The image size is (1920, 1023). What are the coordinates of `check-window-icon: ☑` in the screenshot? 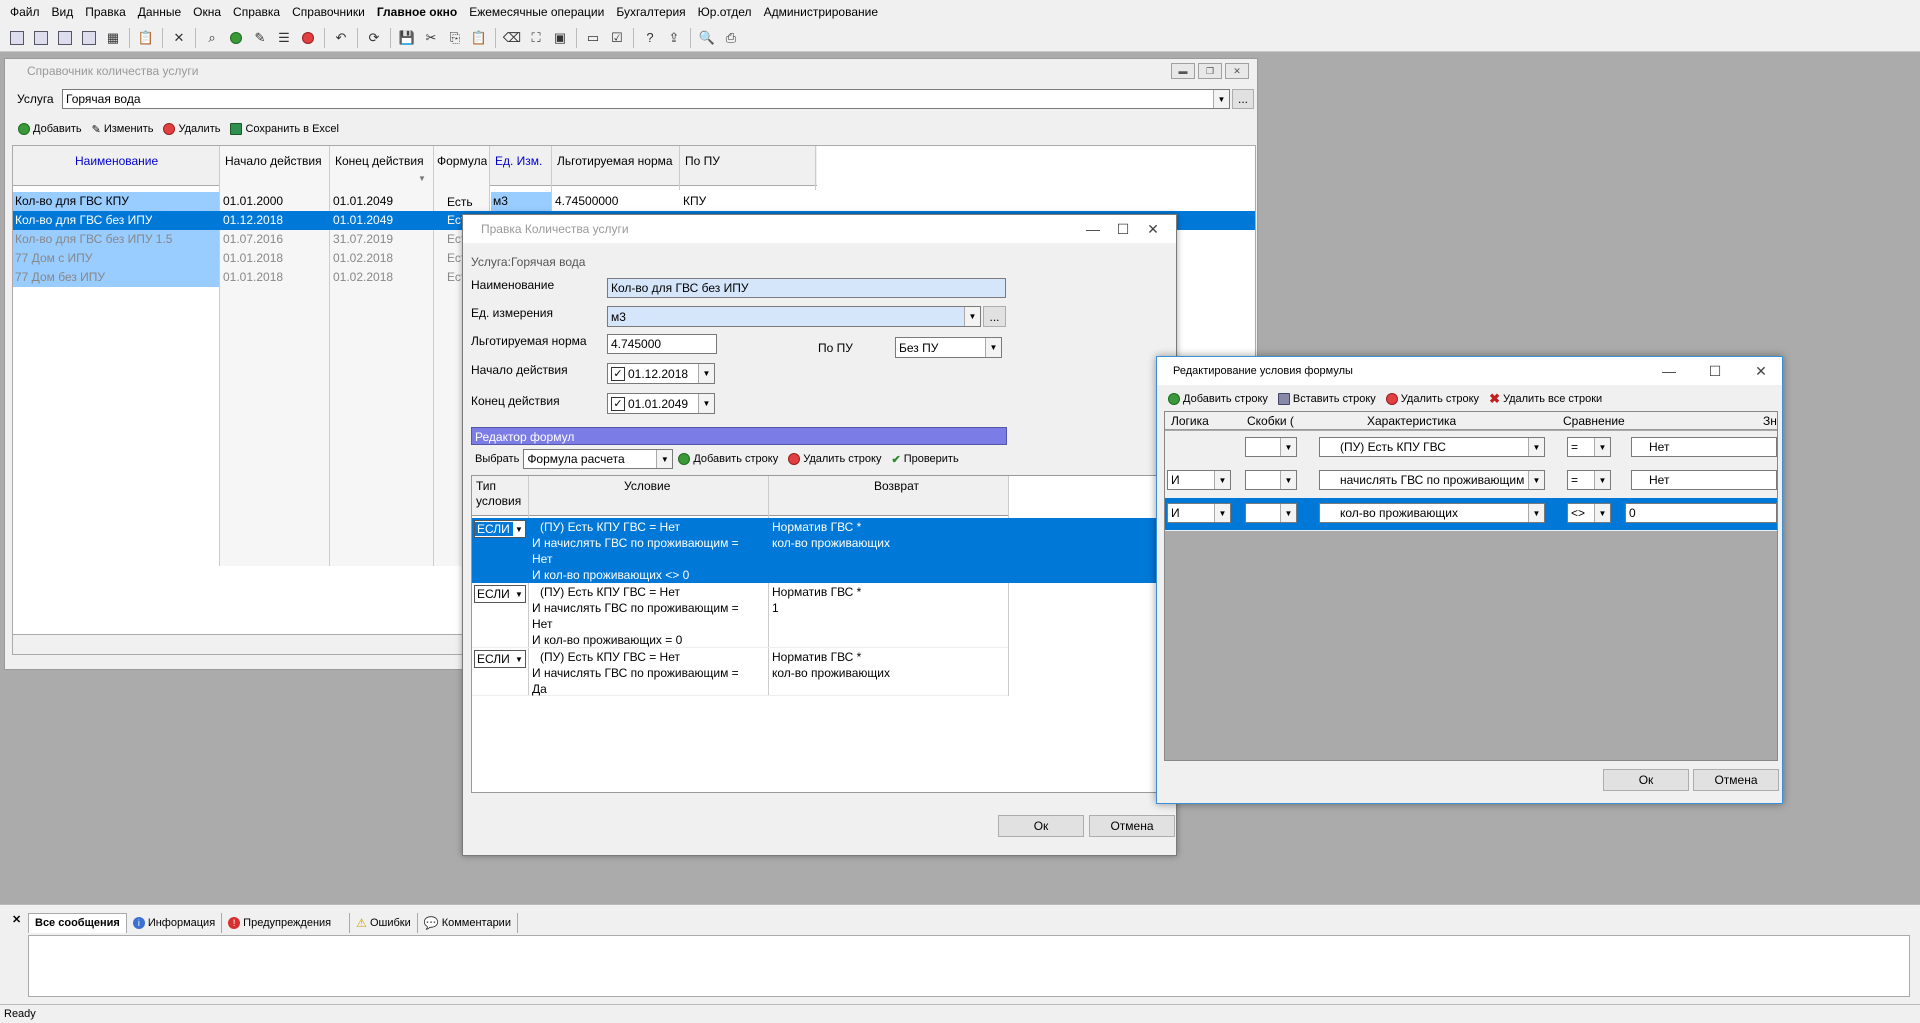 It's located at (617, 38).